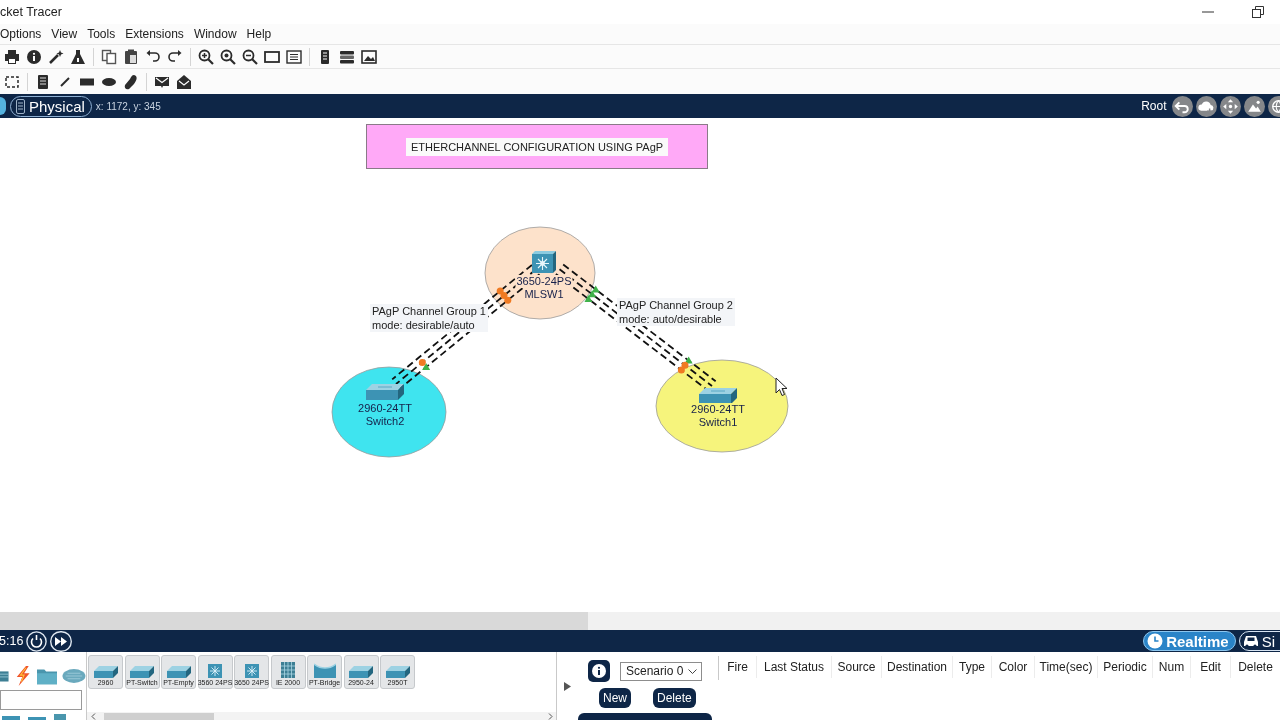  What do you see at coordinates (64, 34) in the screenshot?
I see `menu-item: View` at bounding box center [64, 34].